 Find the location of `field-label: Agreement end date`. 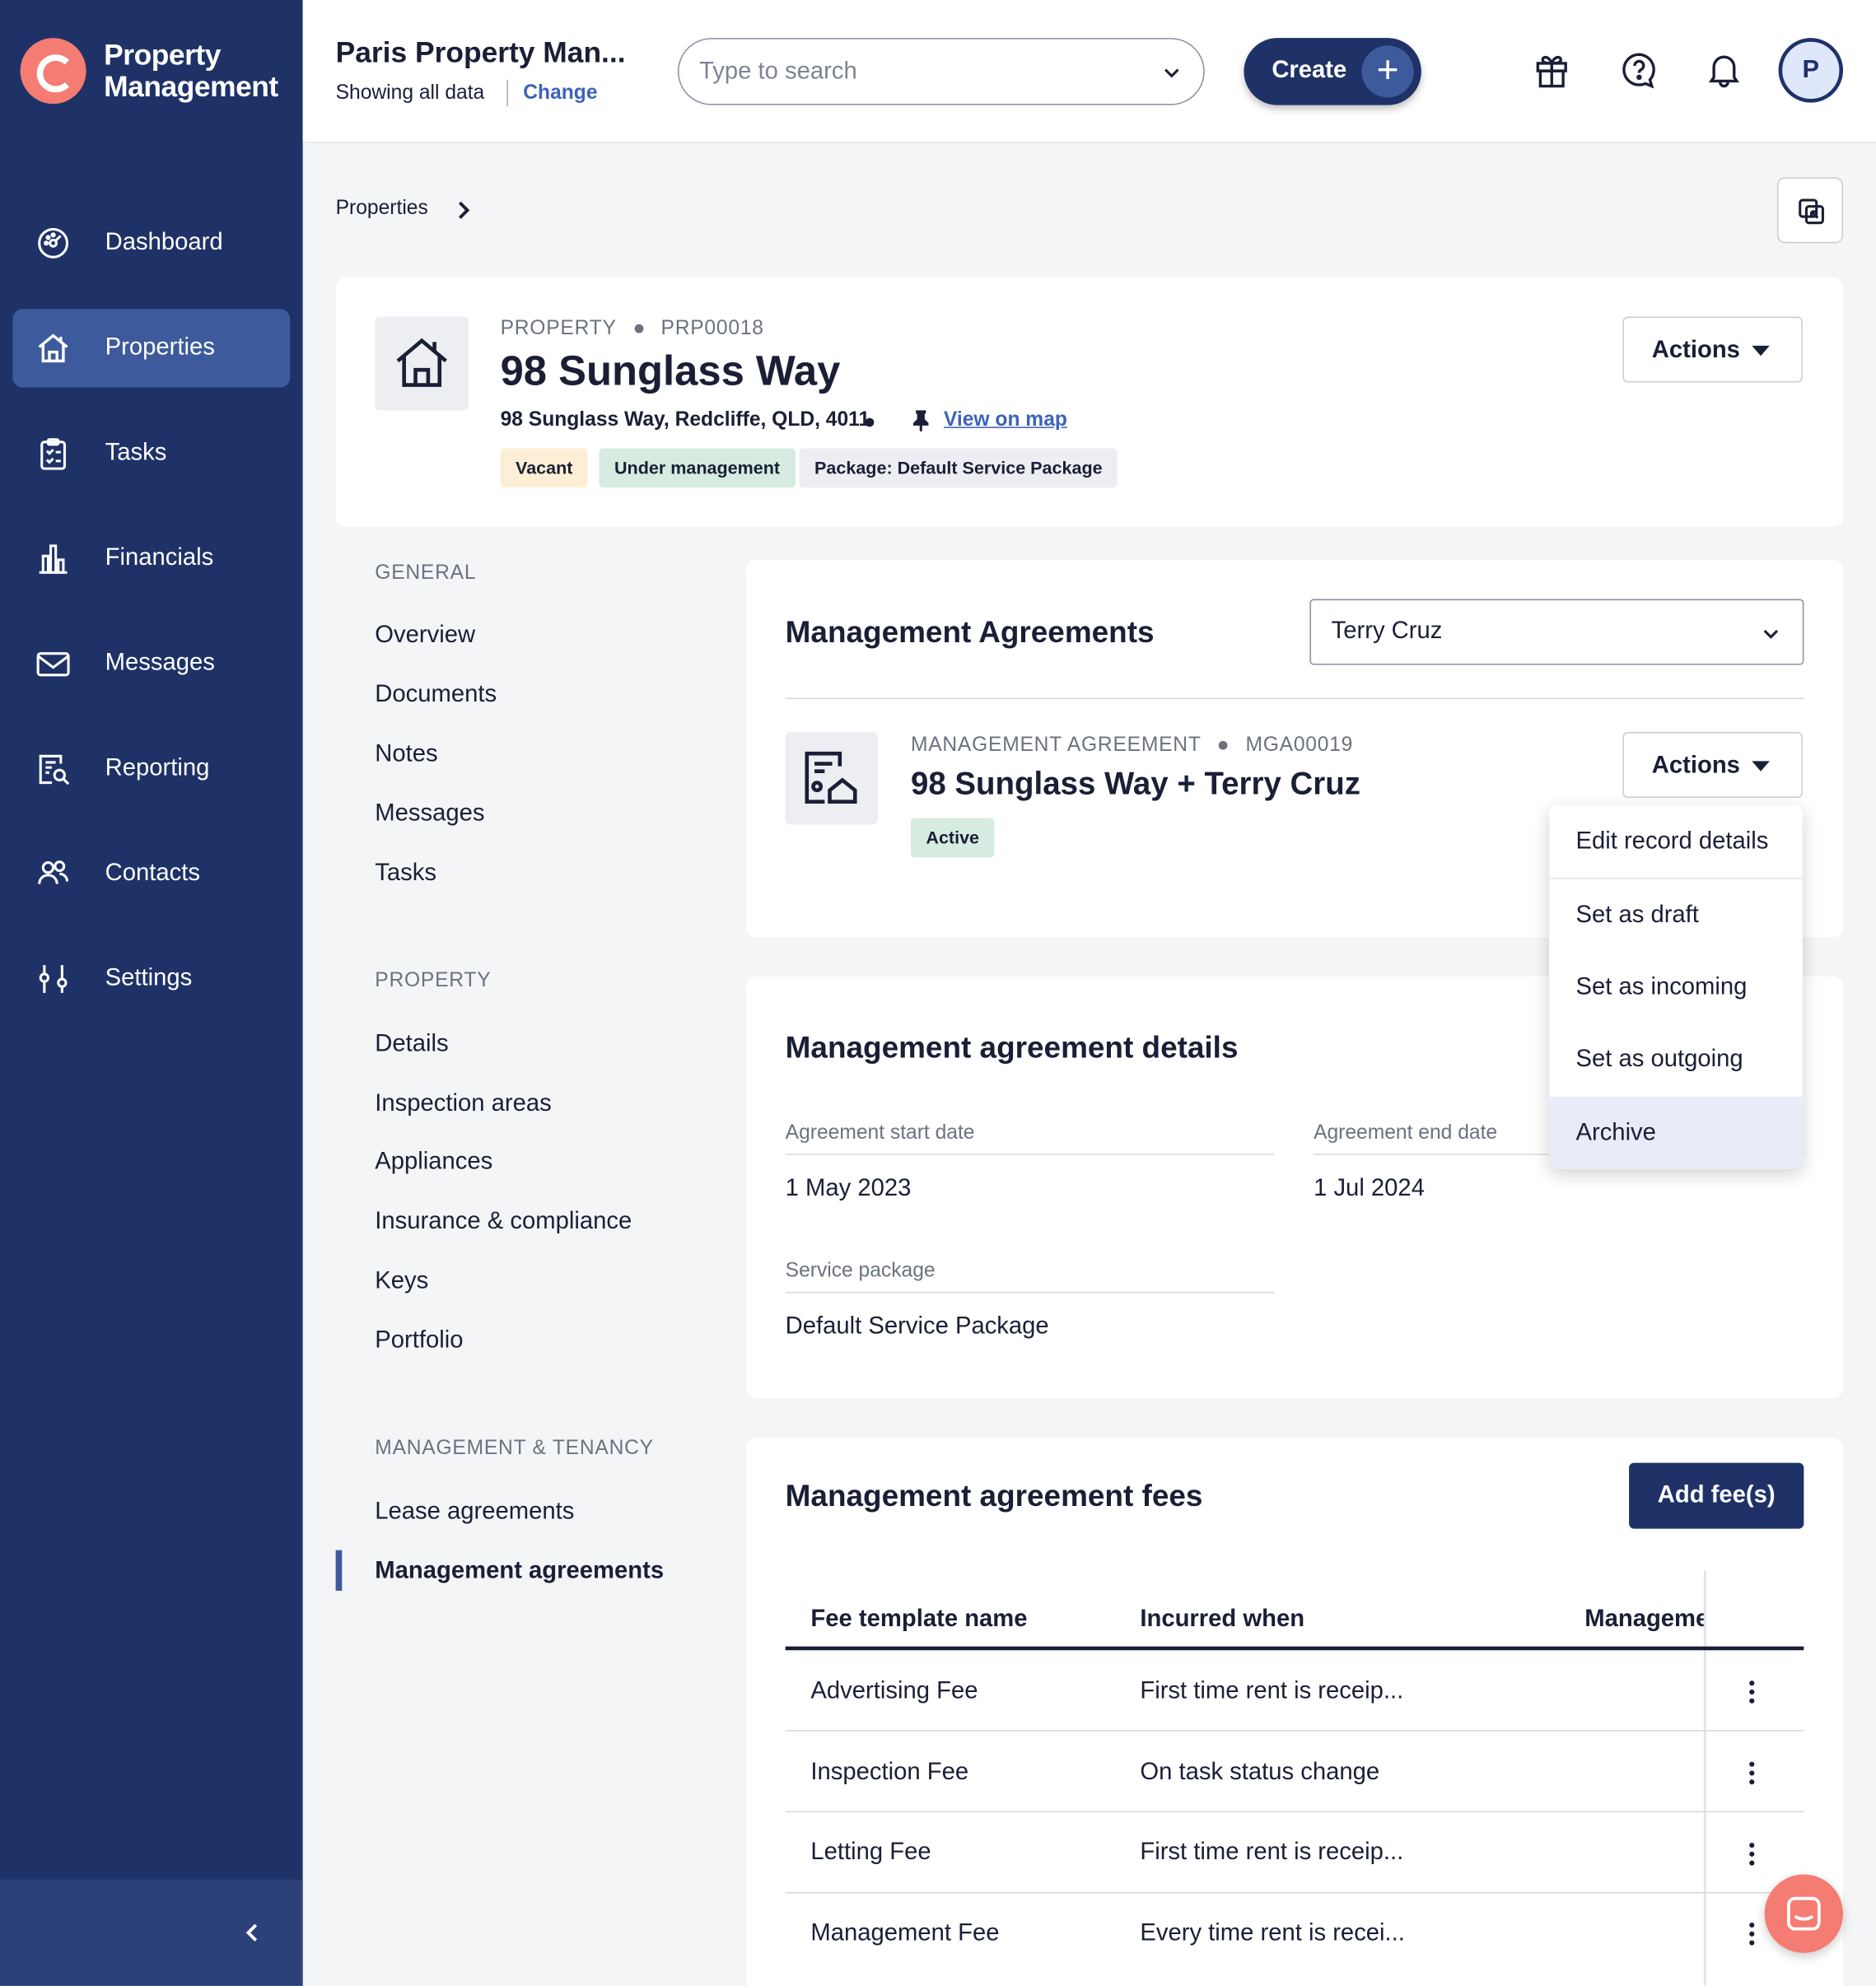

field-label: Agreement end date is located at coordinates (1406, 1132).